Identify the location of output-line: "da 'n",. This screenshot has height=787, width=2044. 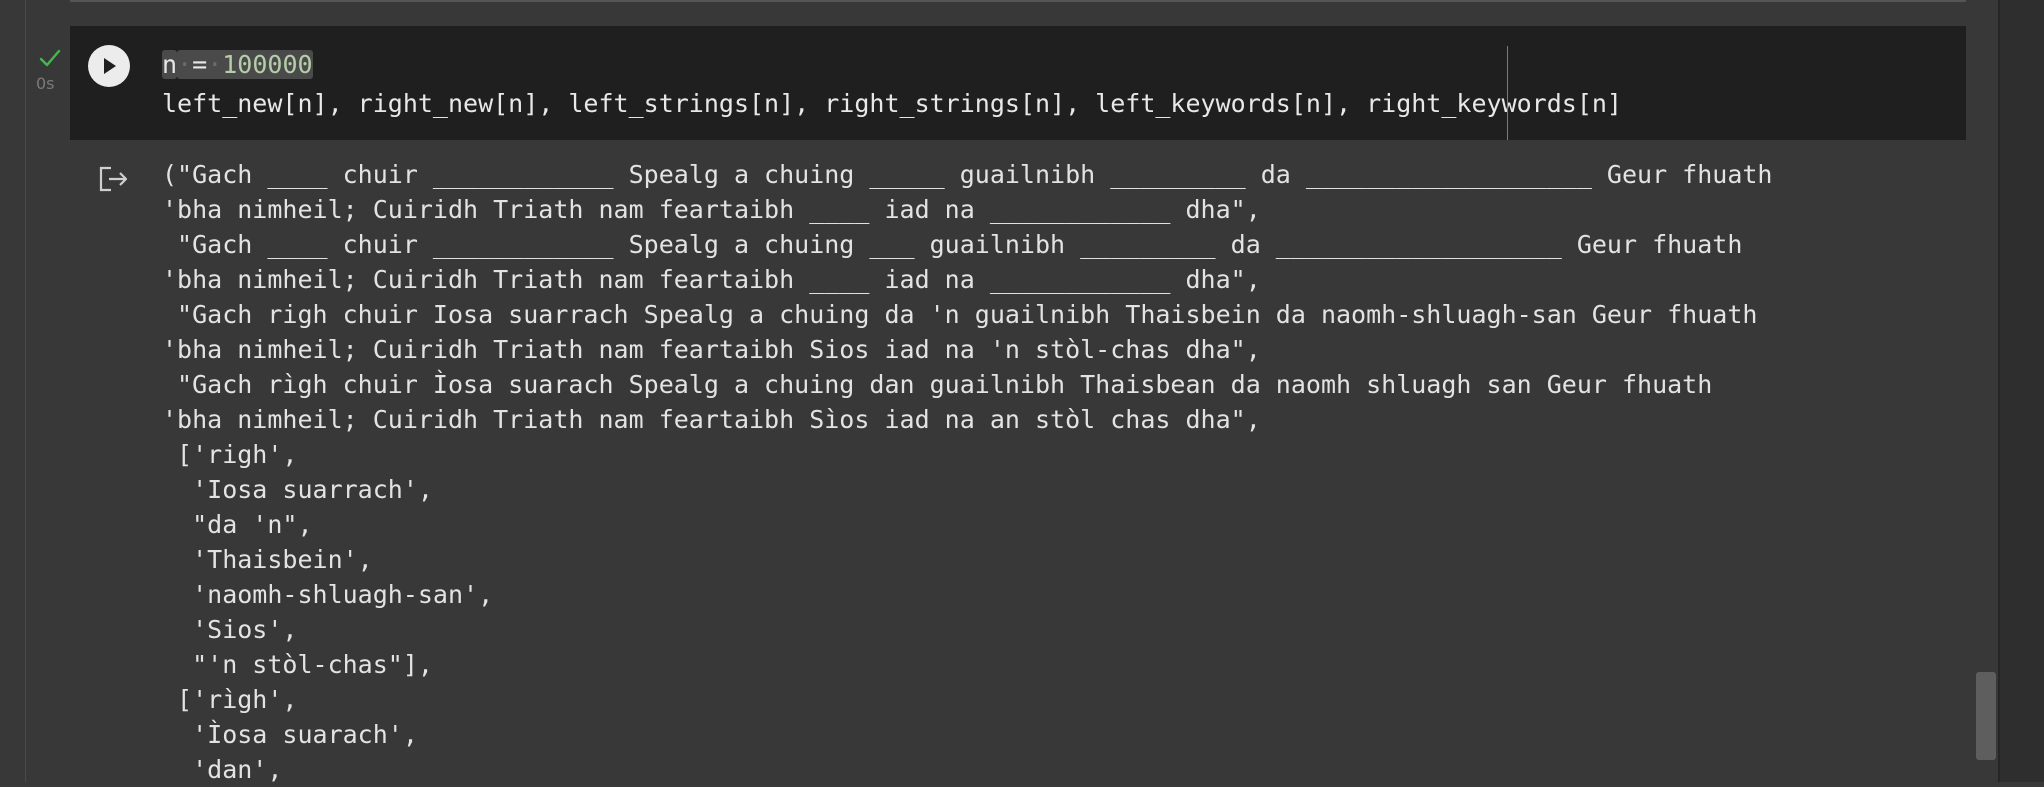
(237, 524).